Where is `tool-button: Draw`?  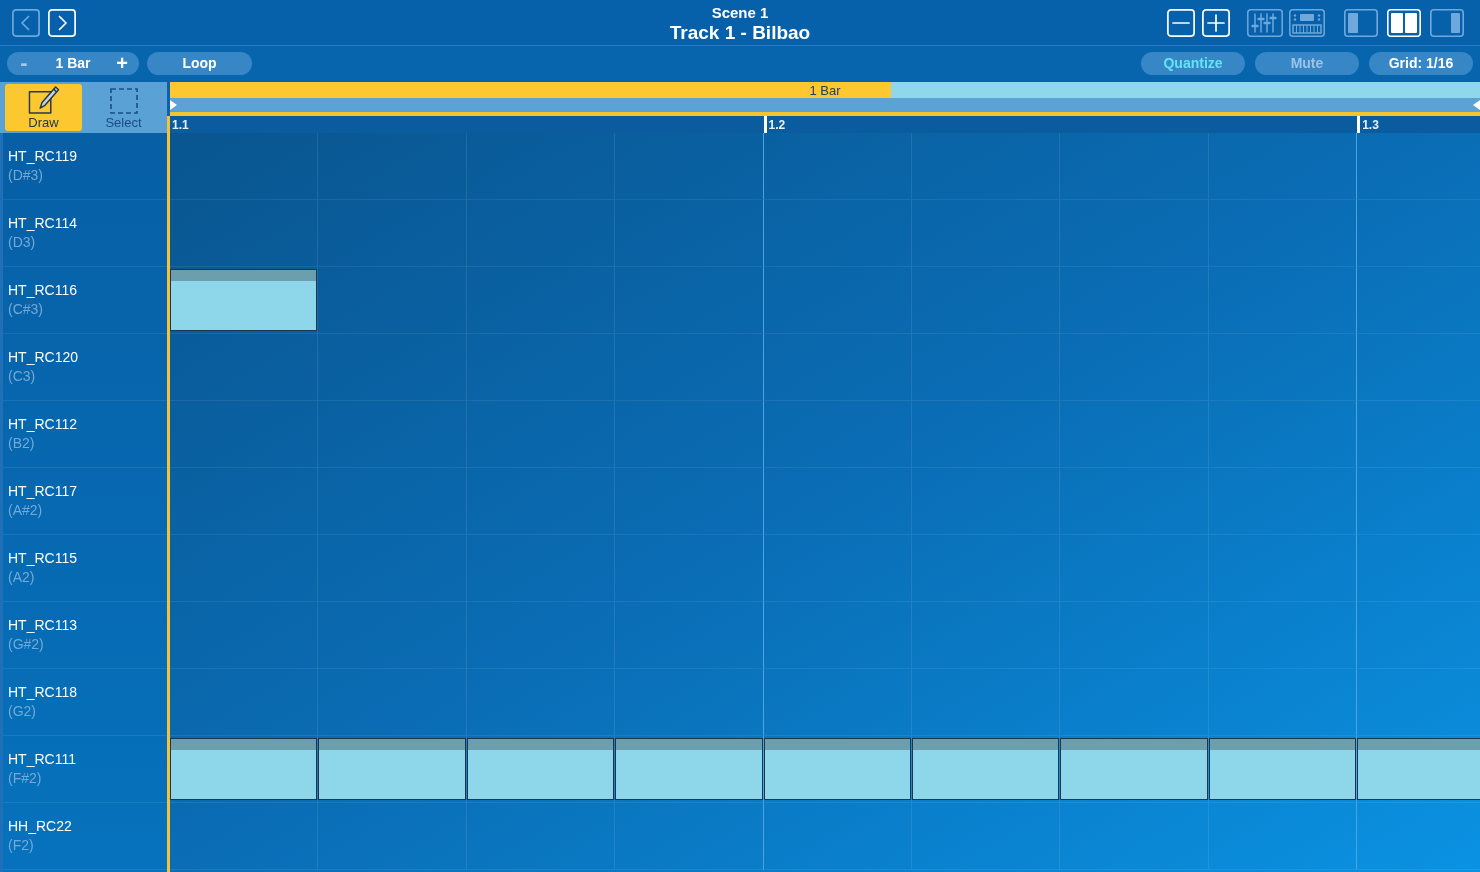 tool-button: Draw is located at coordinates (43, 107).